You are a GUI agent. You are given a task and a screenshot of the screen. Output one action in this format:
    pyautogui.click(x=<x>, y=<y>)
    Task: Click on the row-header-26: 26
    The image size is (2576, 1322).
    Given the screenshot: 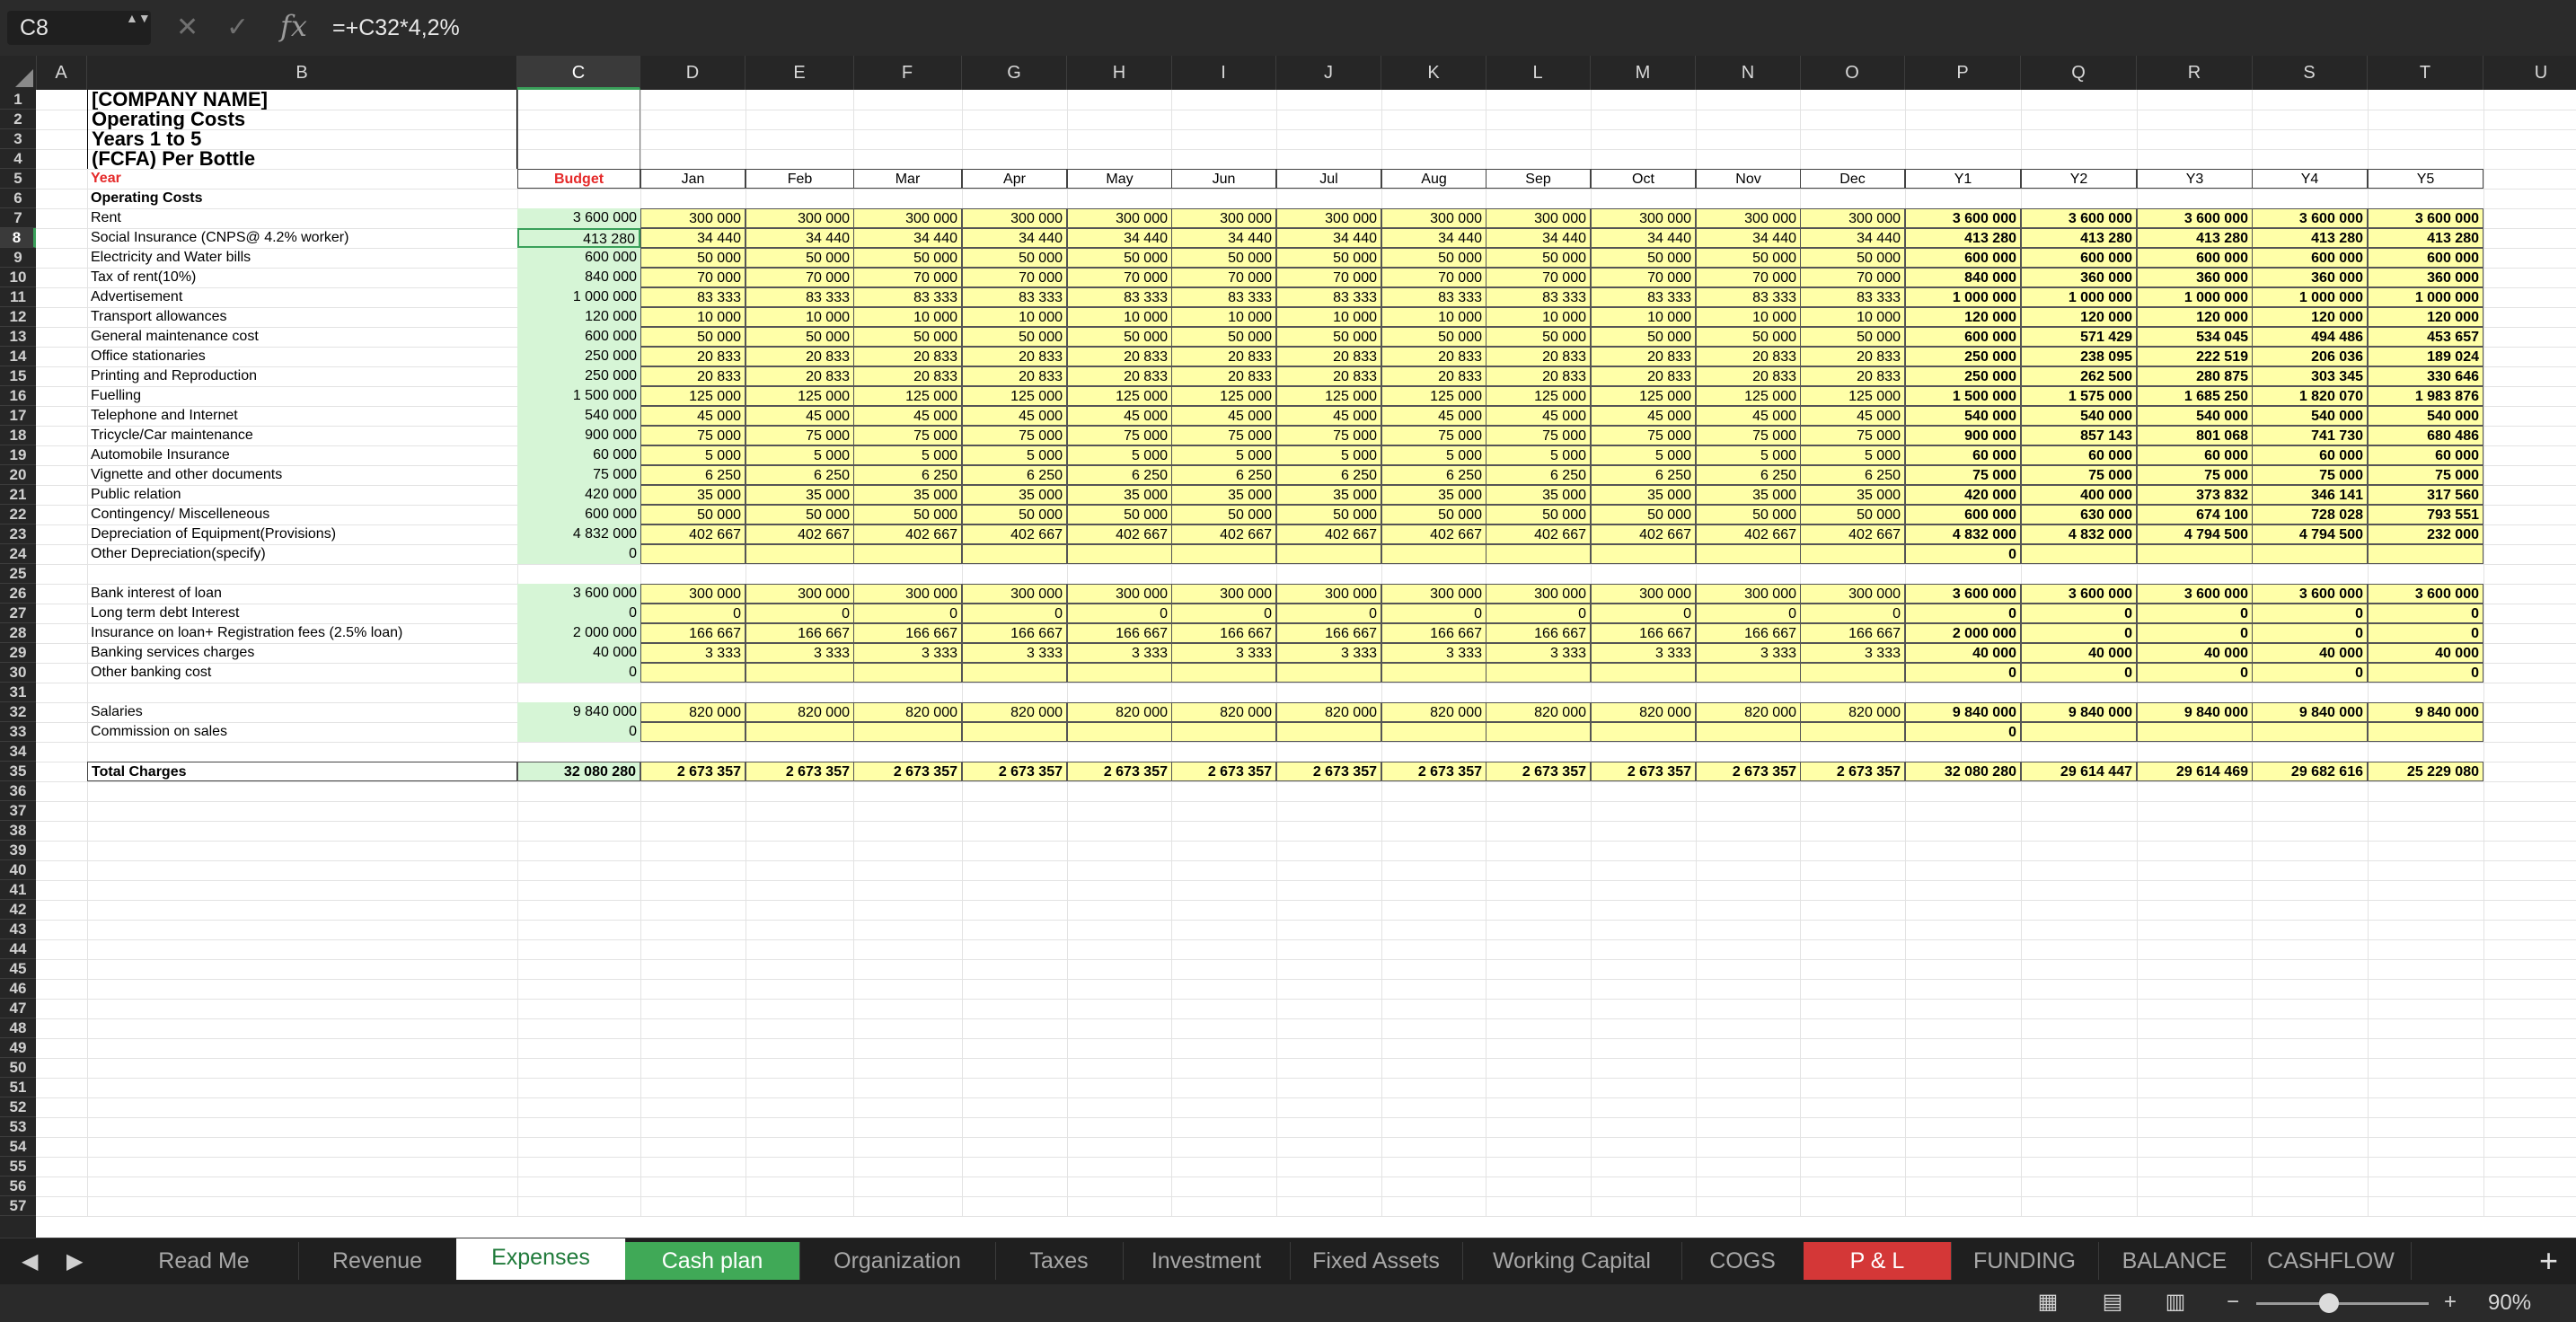 What is the action you would take?
    pyautogui.click(x=18, y=594)
    